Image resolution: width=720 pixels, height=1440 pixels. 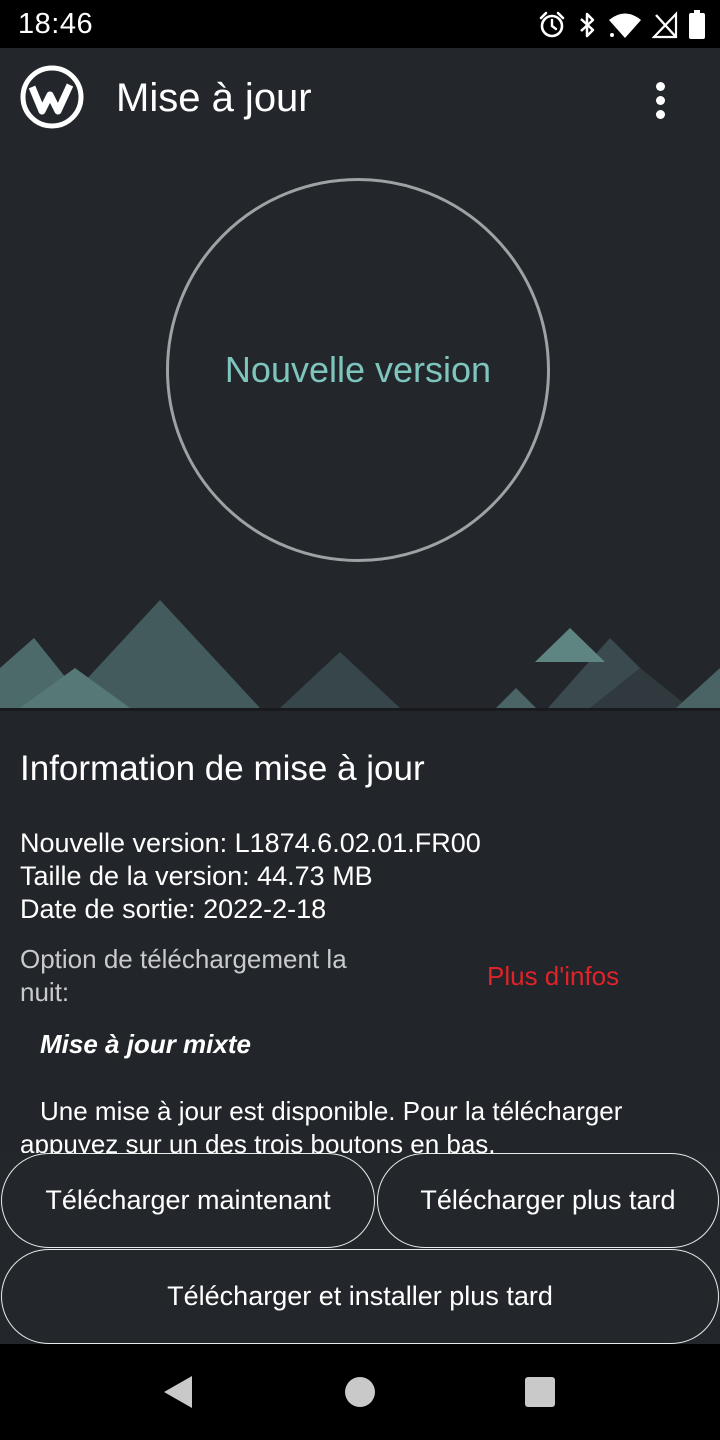 What do you see at coordinates (360, 654) in the screenshot?
I see `mountains-decoration` at bounding box center [360, 654].